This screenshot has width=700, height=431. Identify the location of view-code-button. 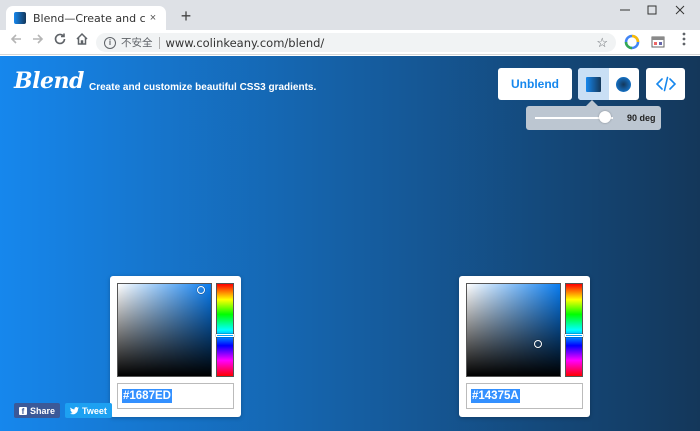
(665, 84).